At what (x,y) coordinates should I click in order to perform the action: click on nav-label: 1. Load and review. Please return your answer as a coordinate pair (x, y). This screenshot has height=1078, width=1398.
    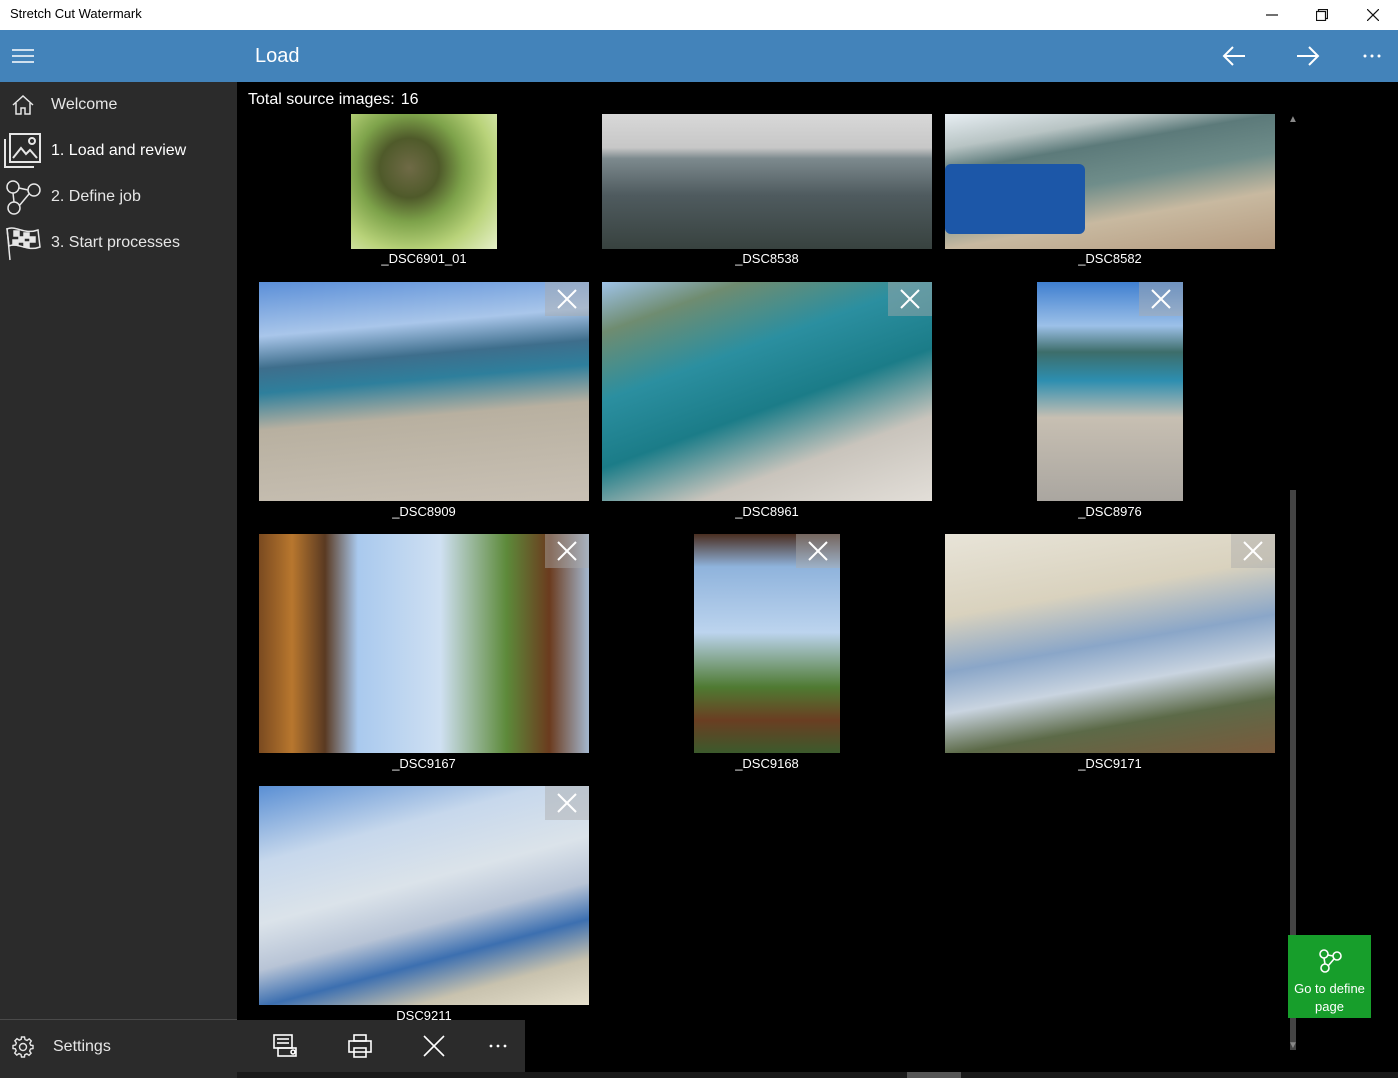
    Looking at the image, I should click on (119, 150).